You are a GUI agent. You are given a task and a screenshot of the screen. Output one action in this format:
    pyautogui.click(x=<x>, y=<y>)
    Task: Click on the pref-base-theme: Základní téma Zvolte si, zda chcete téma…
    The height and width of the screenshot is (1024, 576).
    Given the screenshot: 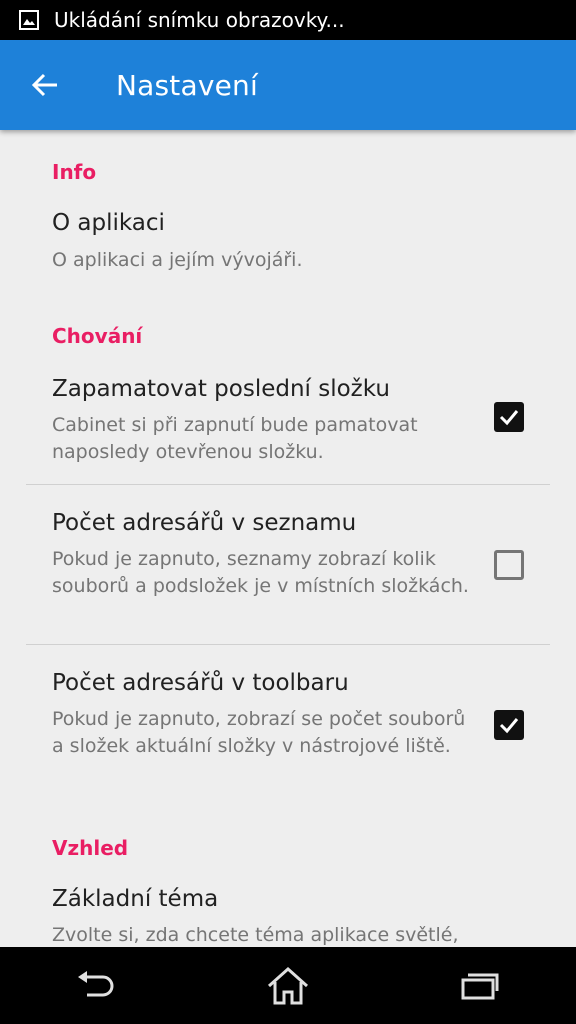 What is the action you would take?
    pyautogui.click(x=288, y=911)
    